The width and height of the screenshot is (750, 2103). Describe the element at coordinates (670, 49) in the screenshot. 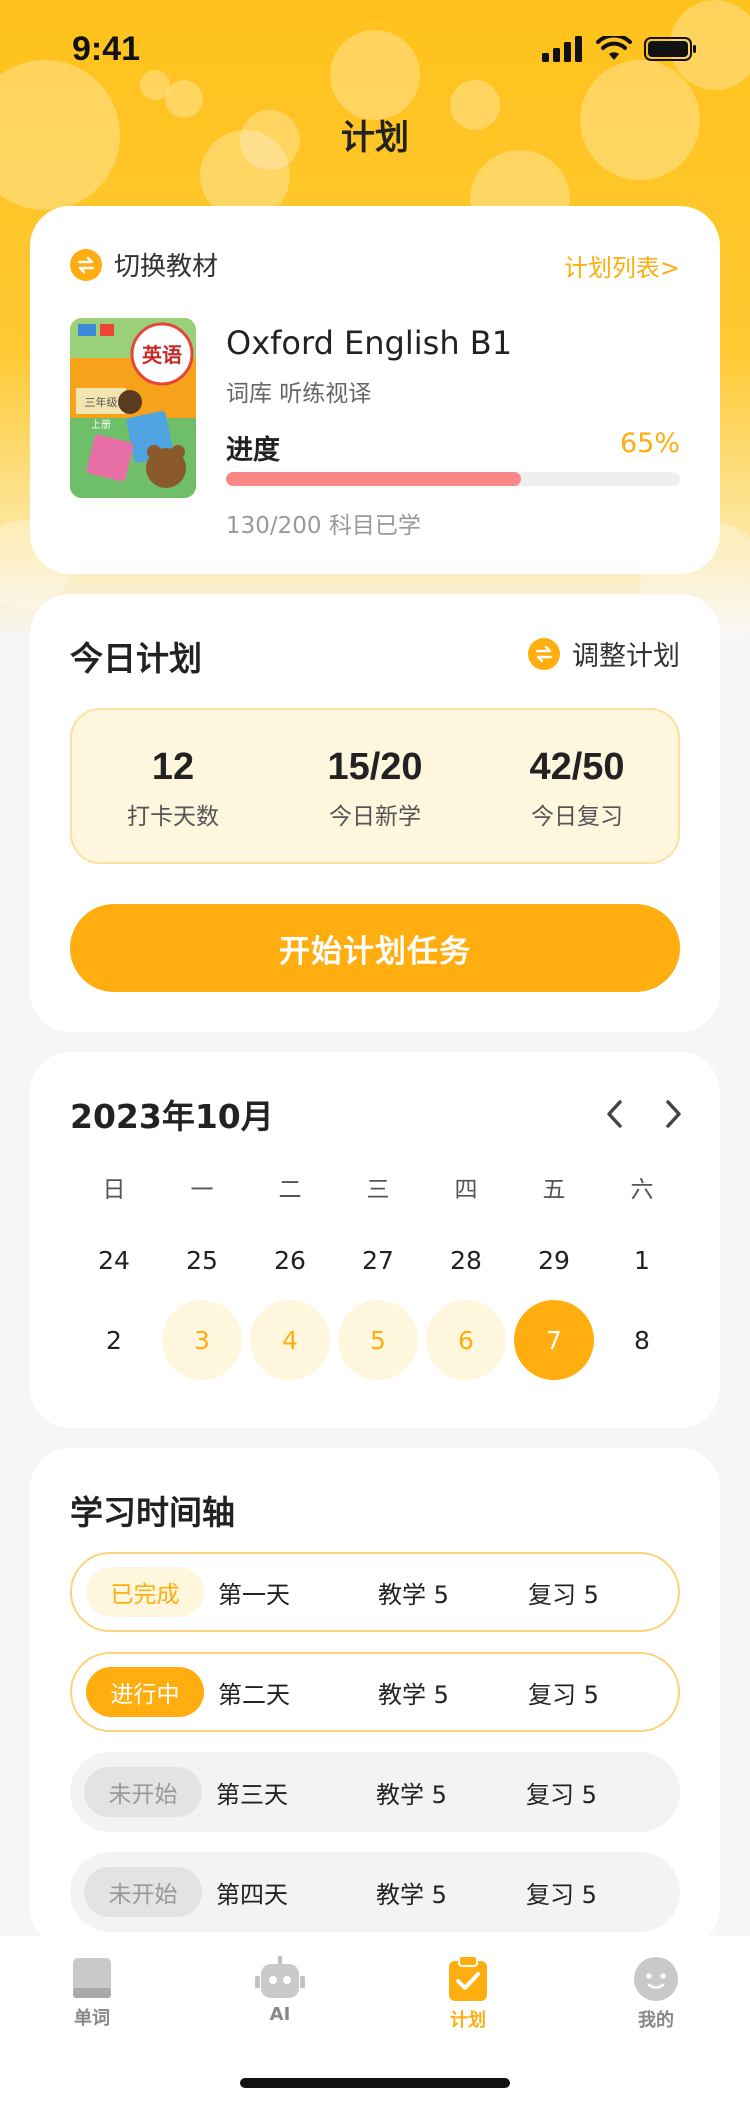

I see `battery-icon` at that location.